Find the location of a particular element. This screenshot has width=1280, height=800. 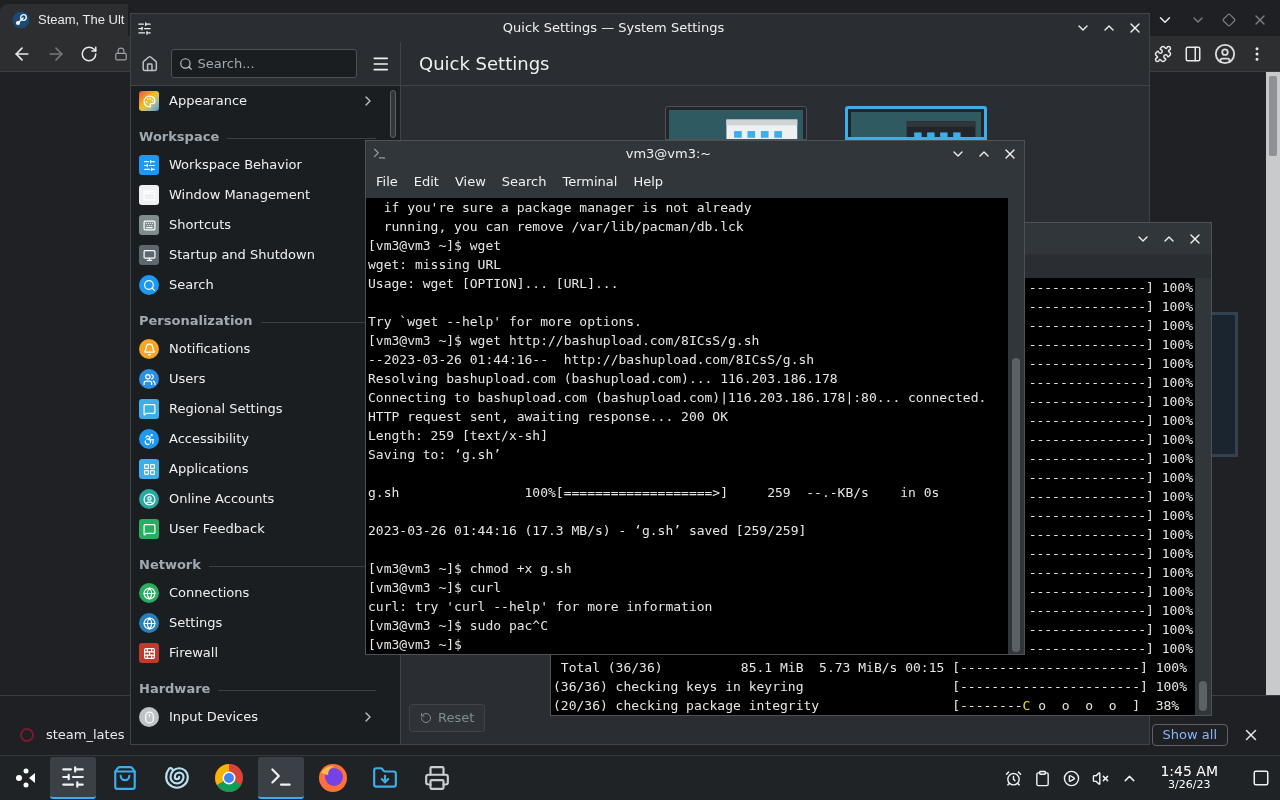

terminal-line: Length: 259 [text/x-sh] is located at coordinates (458, 436).